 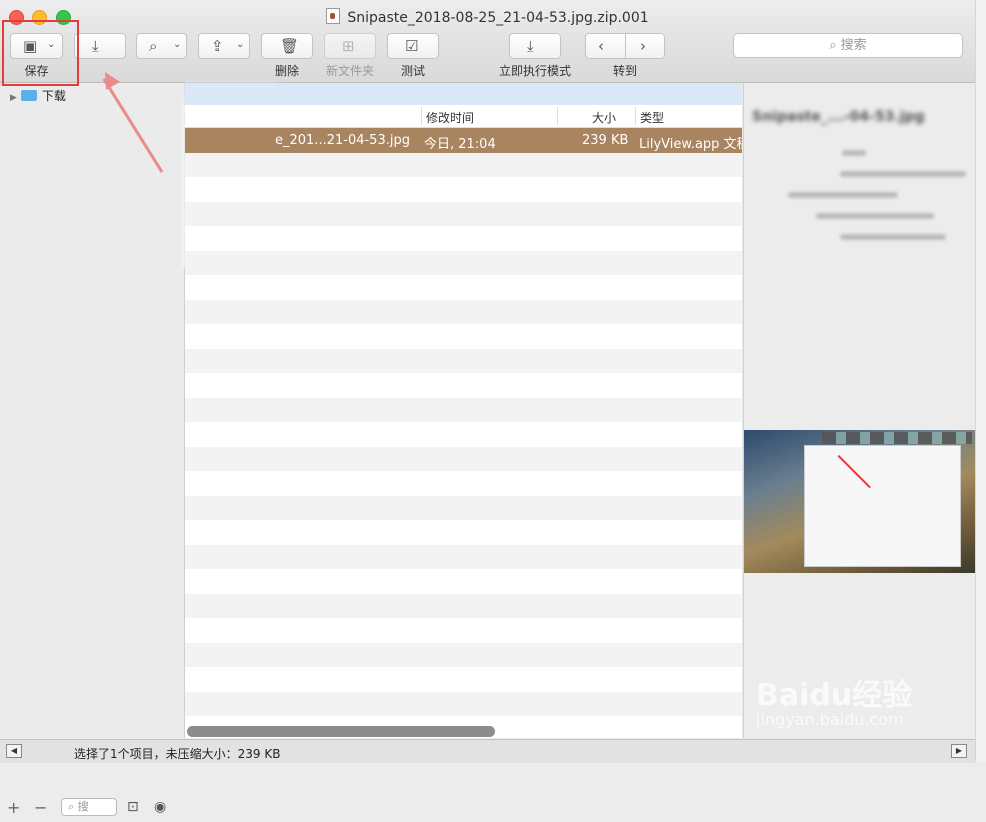 What do you see at coordinates (535, 46) in the screenshot?
I see `run-now-button: ⤓` at bounding box center [535, 46].